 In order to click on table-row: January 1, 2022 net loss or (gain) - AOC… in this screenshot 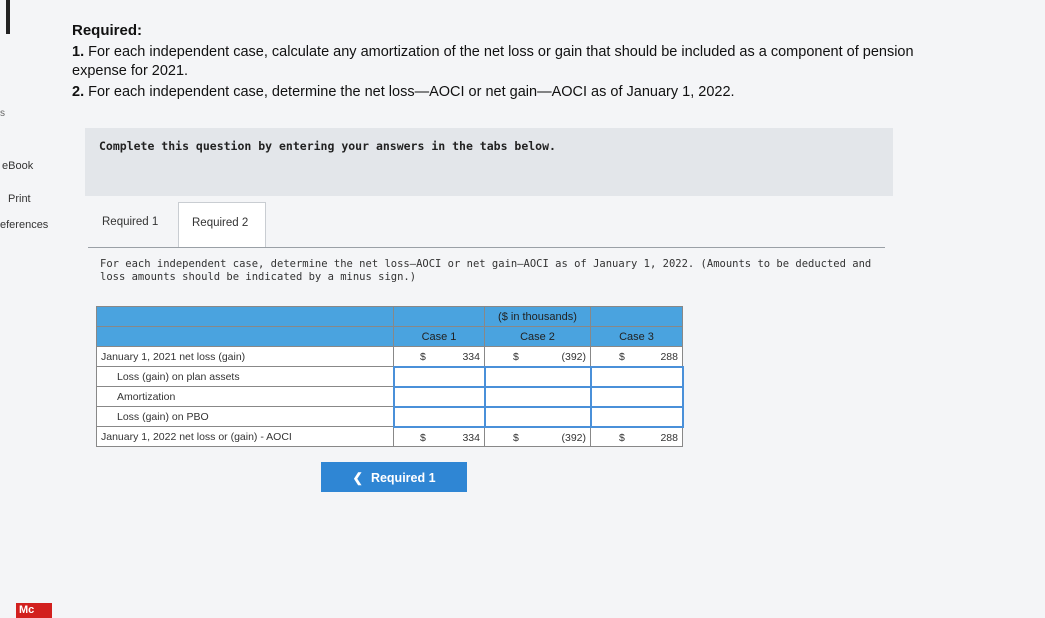, I will do `click(389, 436)`.